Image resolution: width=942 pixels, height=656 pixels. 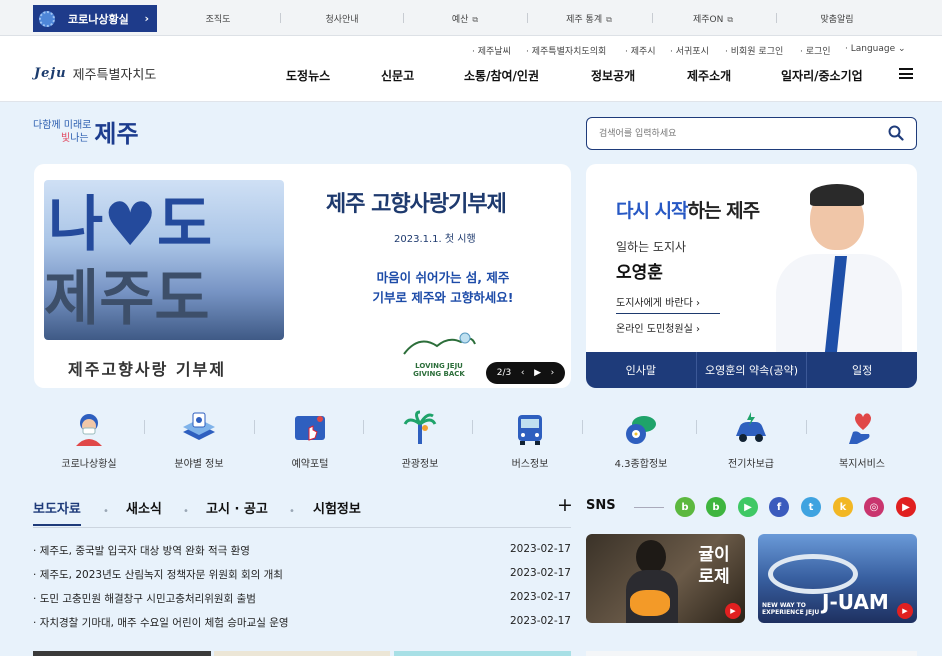 I want to click on news-title: 자치경찰 기마대, 매주 수요일 어린이 체험 승마교실 운영, so click(x=164, y=623).